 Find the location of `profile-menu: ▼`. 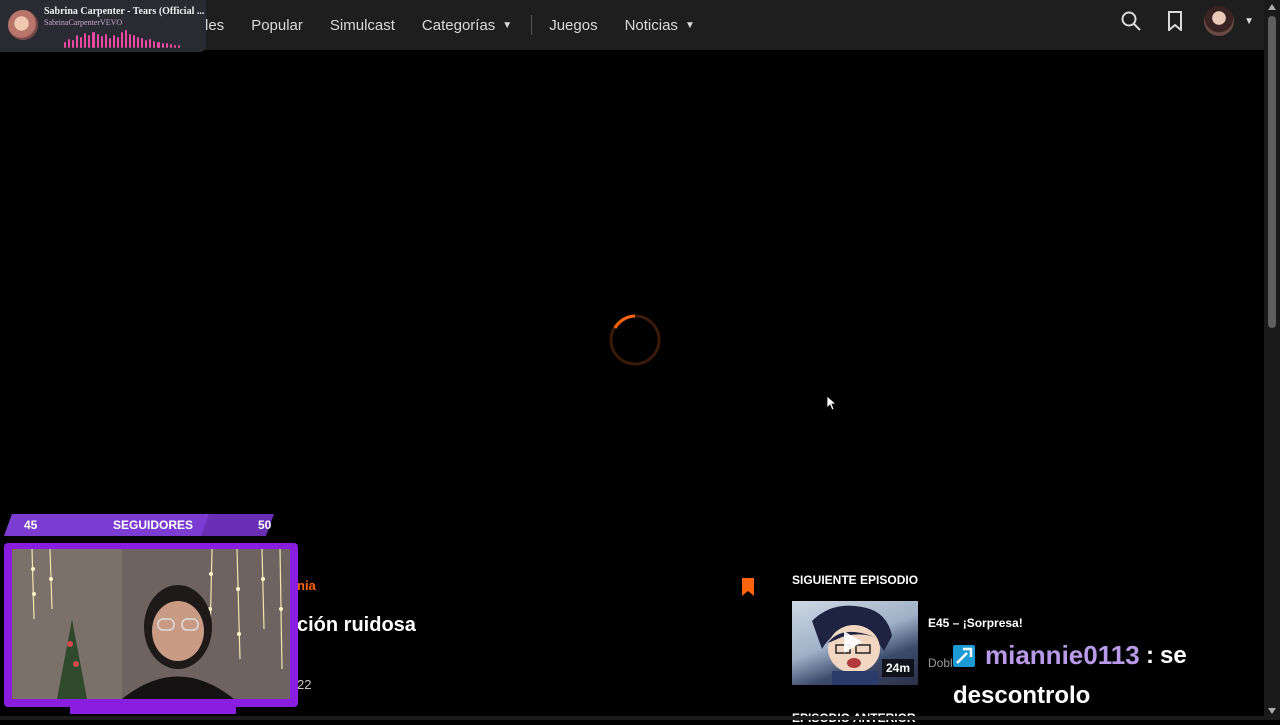

profile-menu: ▼ is located at coordinates (1229, 21).